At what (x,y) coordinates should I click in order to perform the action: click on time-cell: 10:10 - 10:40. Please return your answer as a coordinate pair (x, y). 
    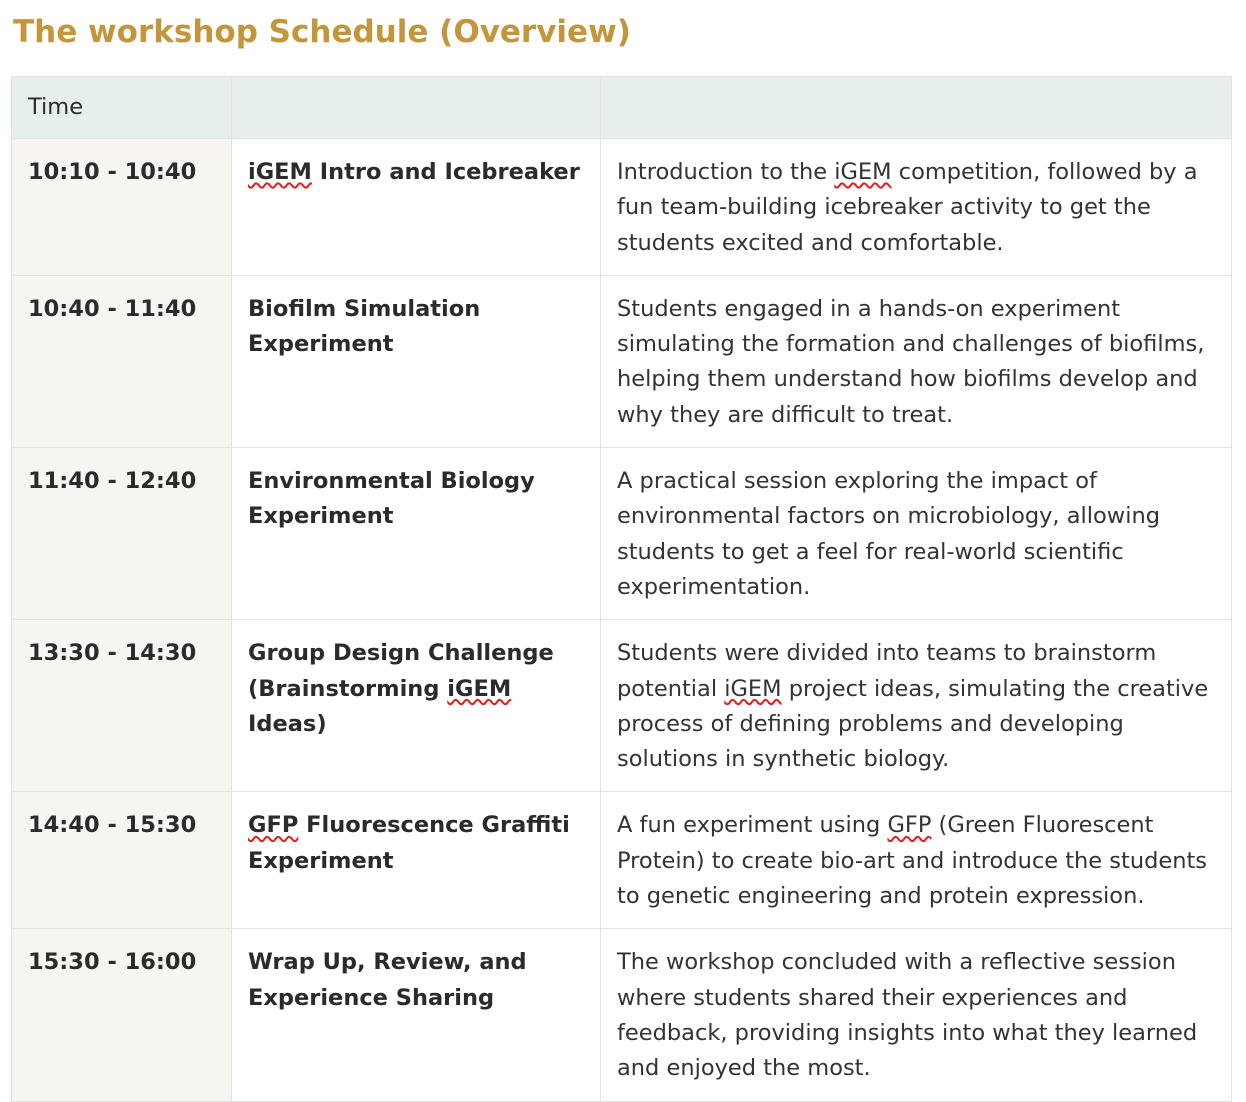
    Looking at the image, I should click on (121, 207).